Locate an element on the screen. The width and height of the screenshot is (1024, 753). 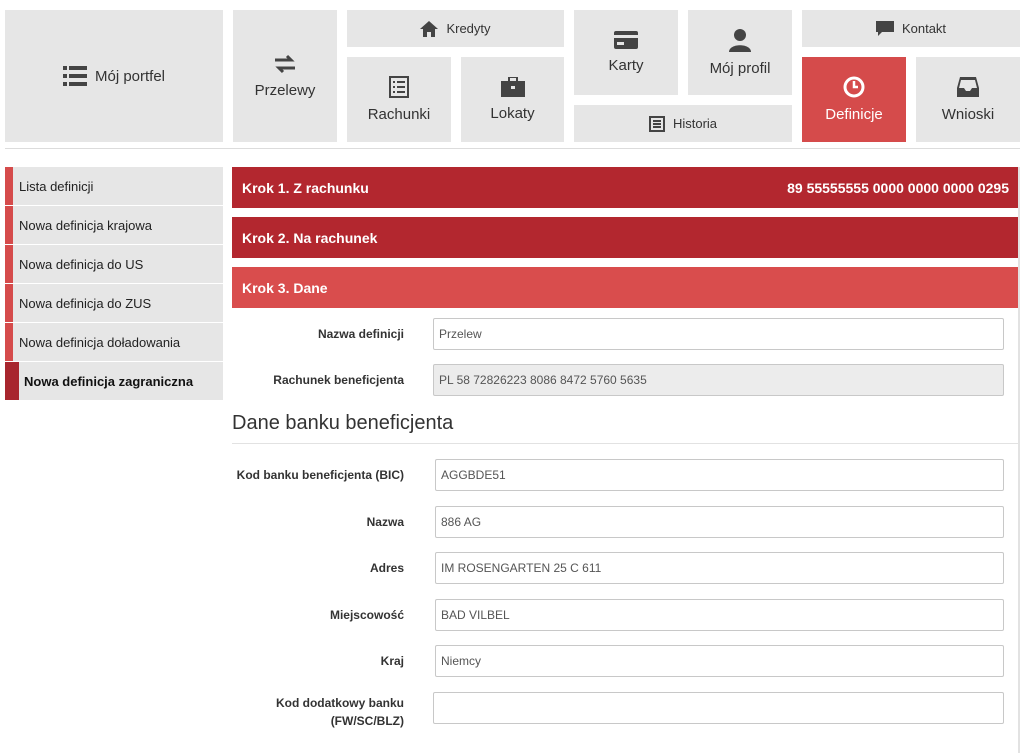
nav-tile-credits: Kredyty is located at coordinates (455, 28).